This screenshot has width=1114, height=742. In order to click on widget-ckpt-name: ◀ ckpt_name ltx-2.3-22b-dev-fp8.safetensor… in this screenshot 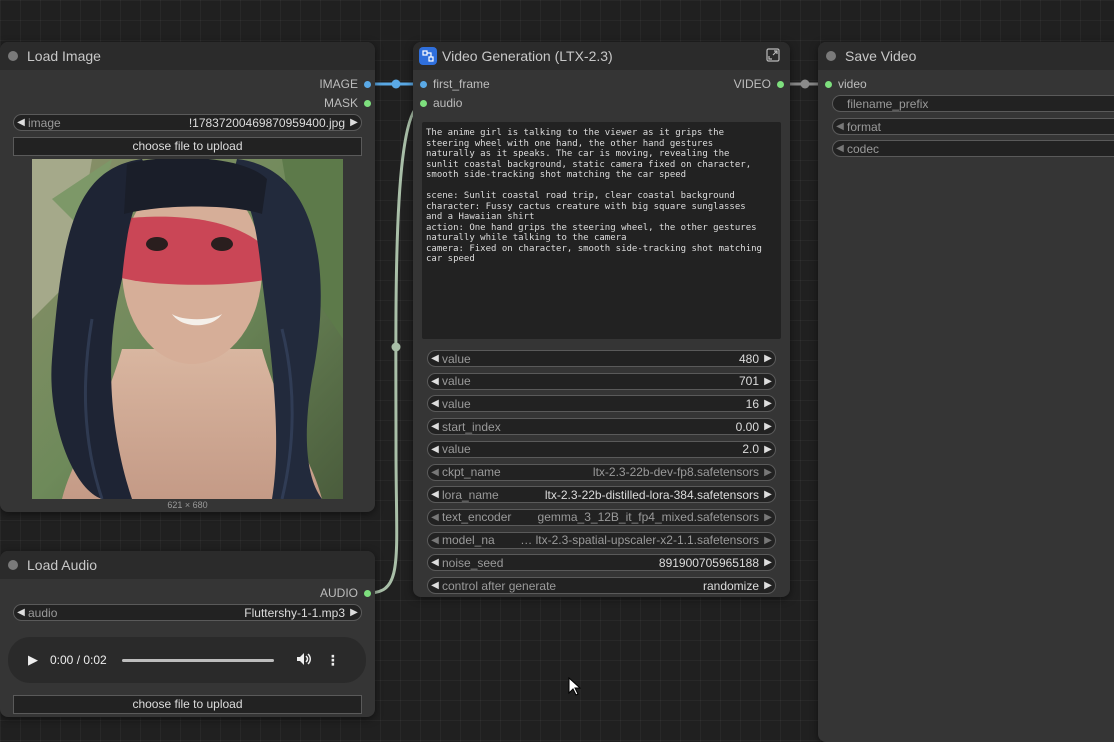, I will do `click(601, 472)`.